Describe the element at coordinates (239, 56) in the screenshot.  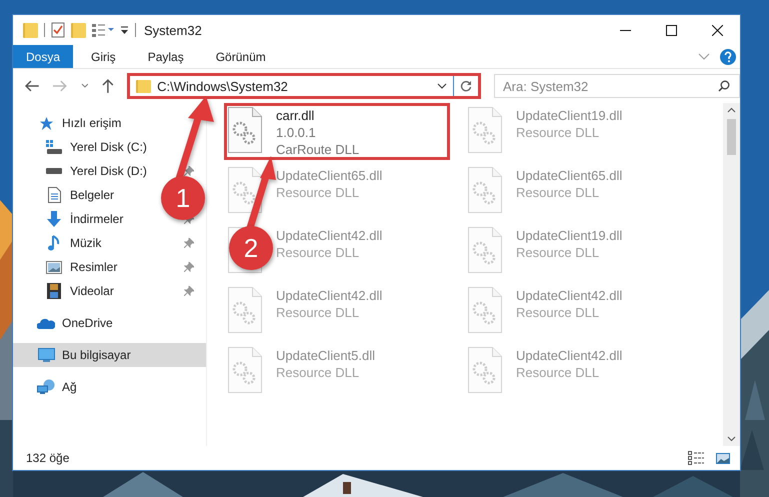
I see `ribbon-tab: Görünüm` at that location.